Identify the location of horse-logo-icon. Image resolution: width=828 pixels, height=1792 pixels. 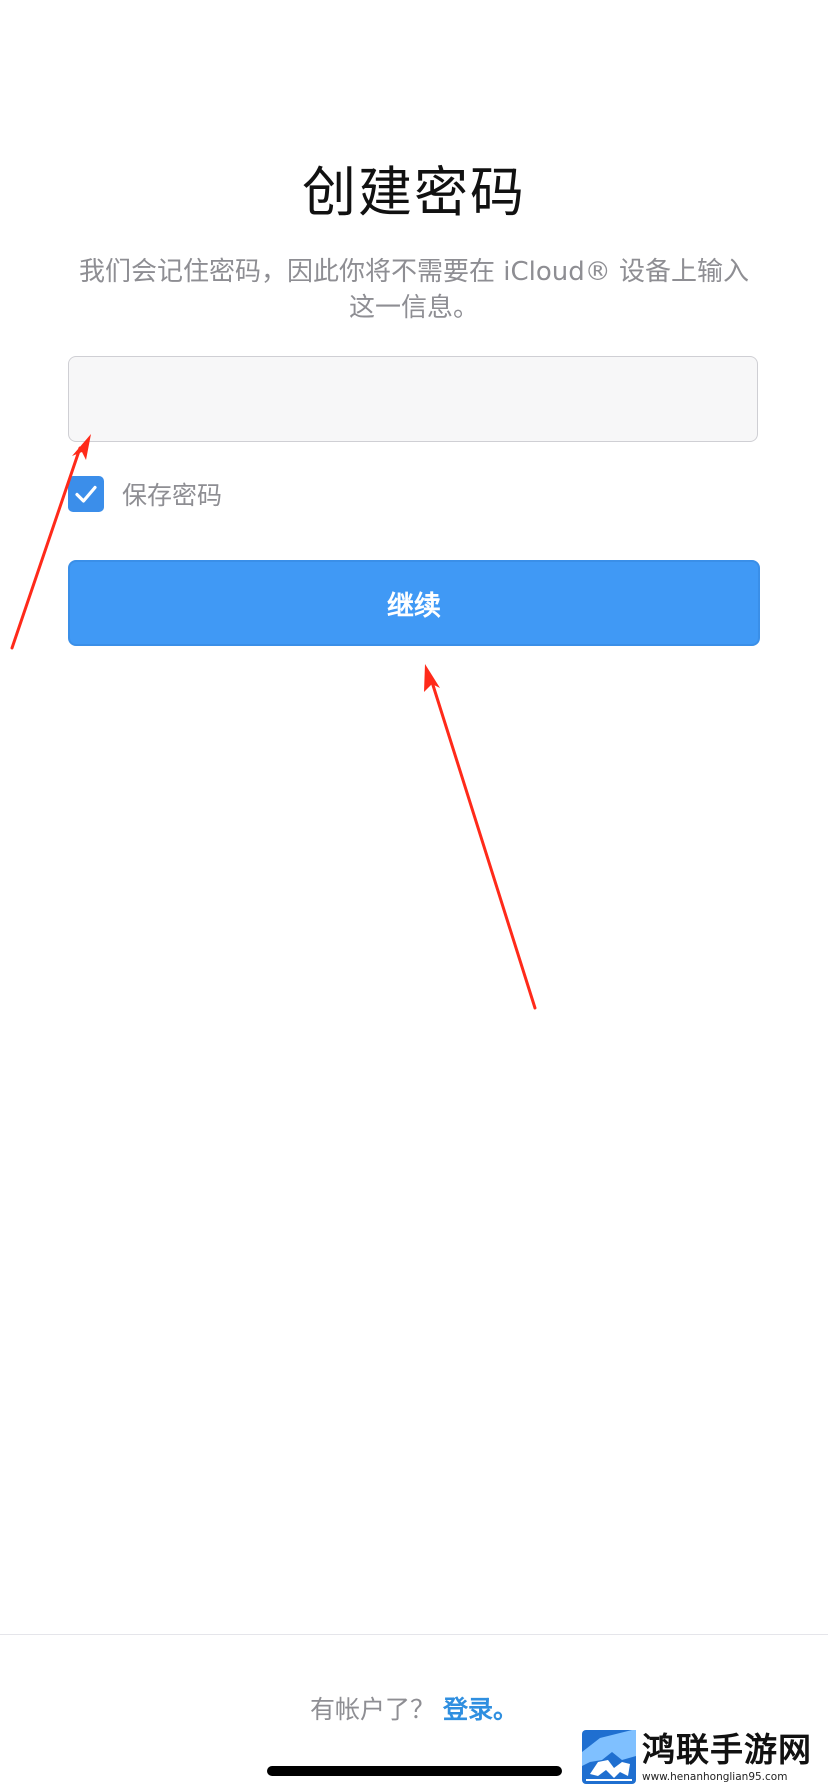
(609, 1757).